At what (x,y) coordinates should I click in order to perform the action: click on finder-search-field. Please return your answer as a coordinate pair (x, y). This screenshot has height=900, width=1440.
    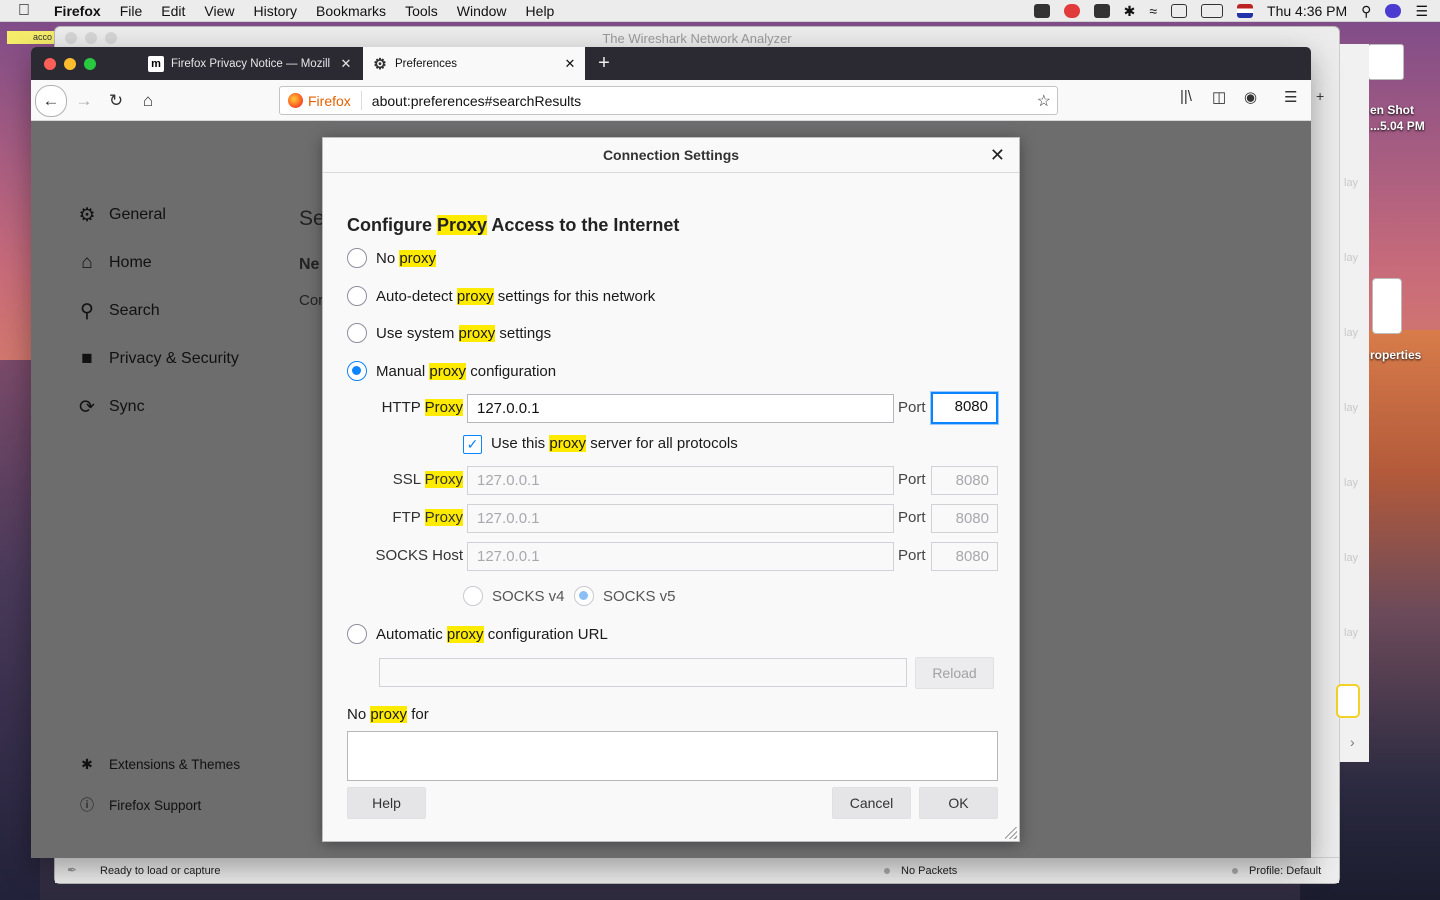
    Looking at the image, I should click on (1348, 701).